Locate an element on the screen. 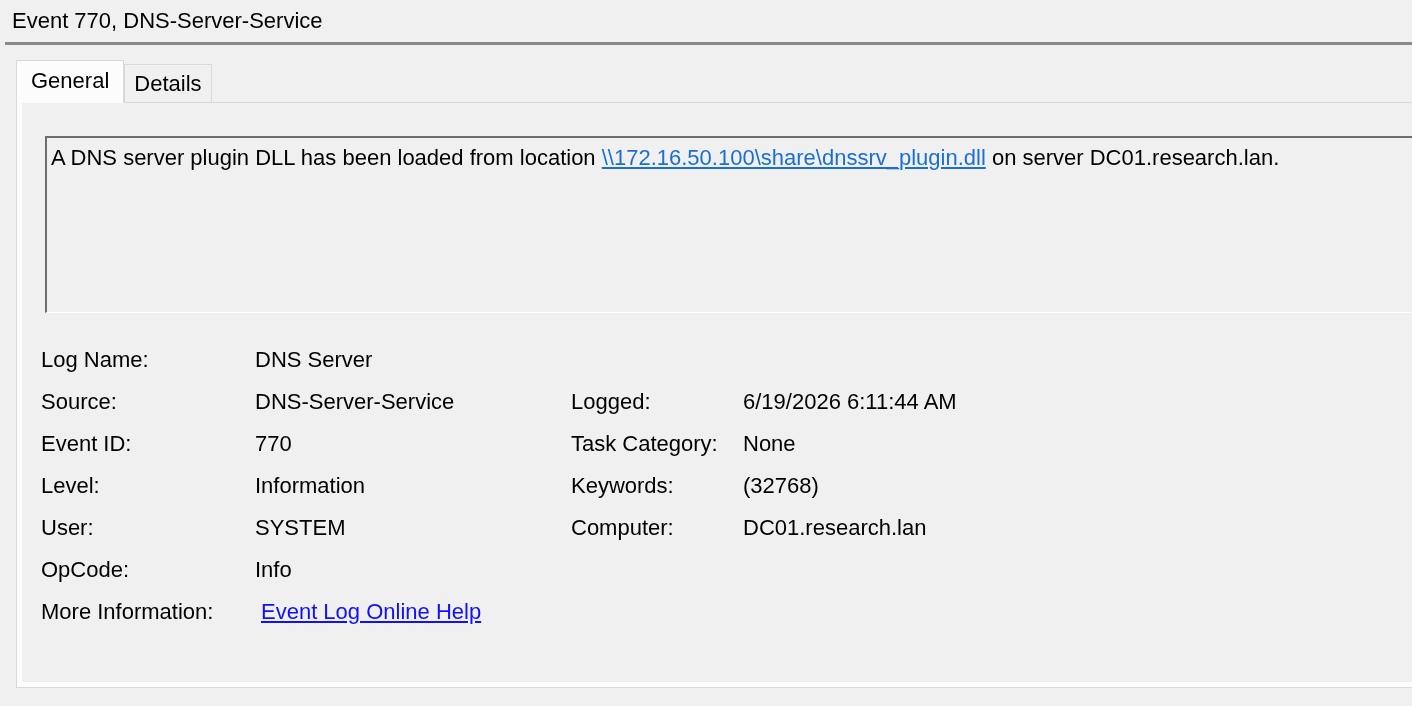  field-label: Computer: is located at coordinates (623, 528).